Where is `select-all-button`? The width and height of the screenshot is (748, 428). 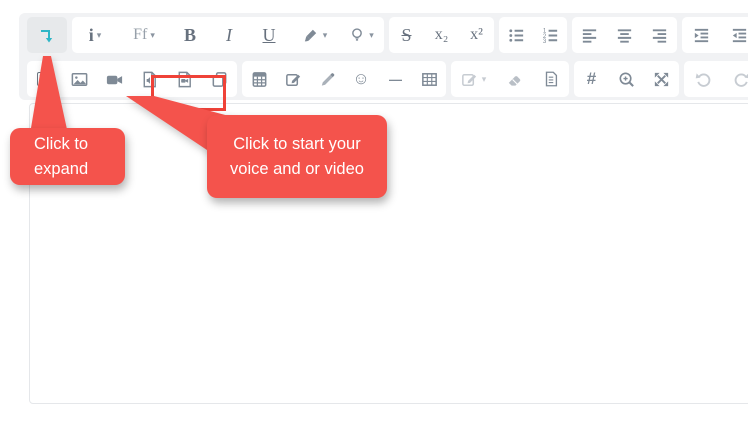
select-all-button is located at coordinates (551, 79).